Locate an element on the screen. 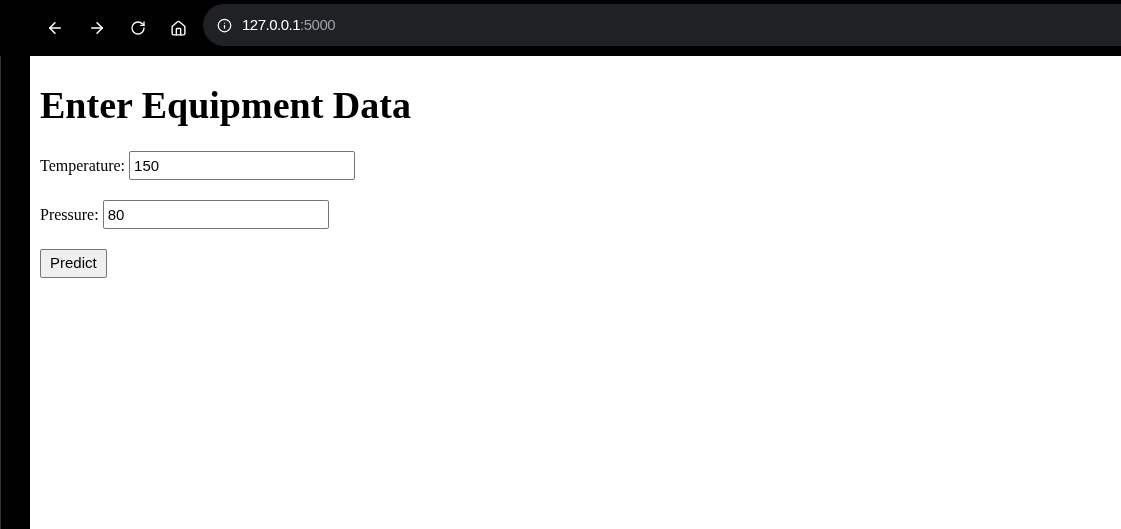  field-label: Pressure: is located at coordinates (69, 214).